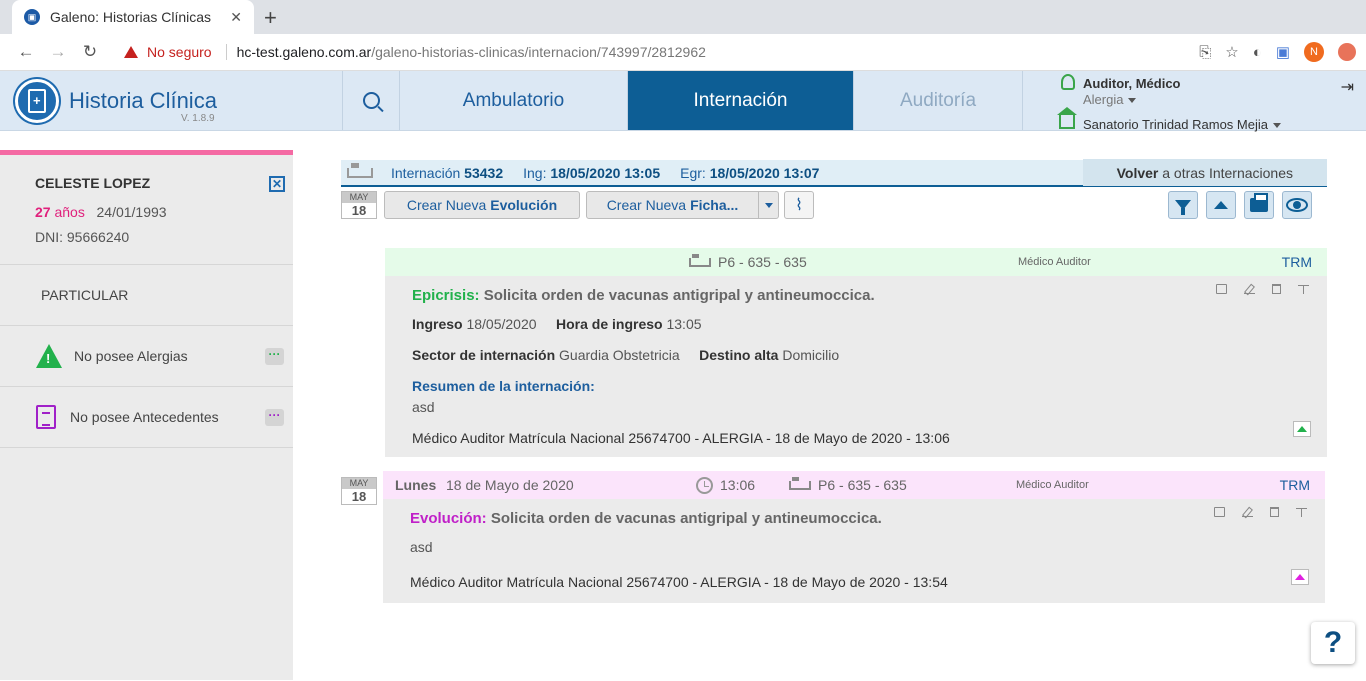 This screenshot has width=1366, height=681. I want to click on search-icon, so click(371, 100).